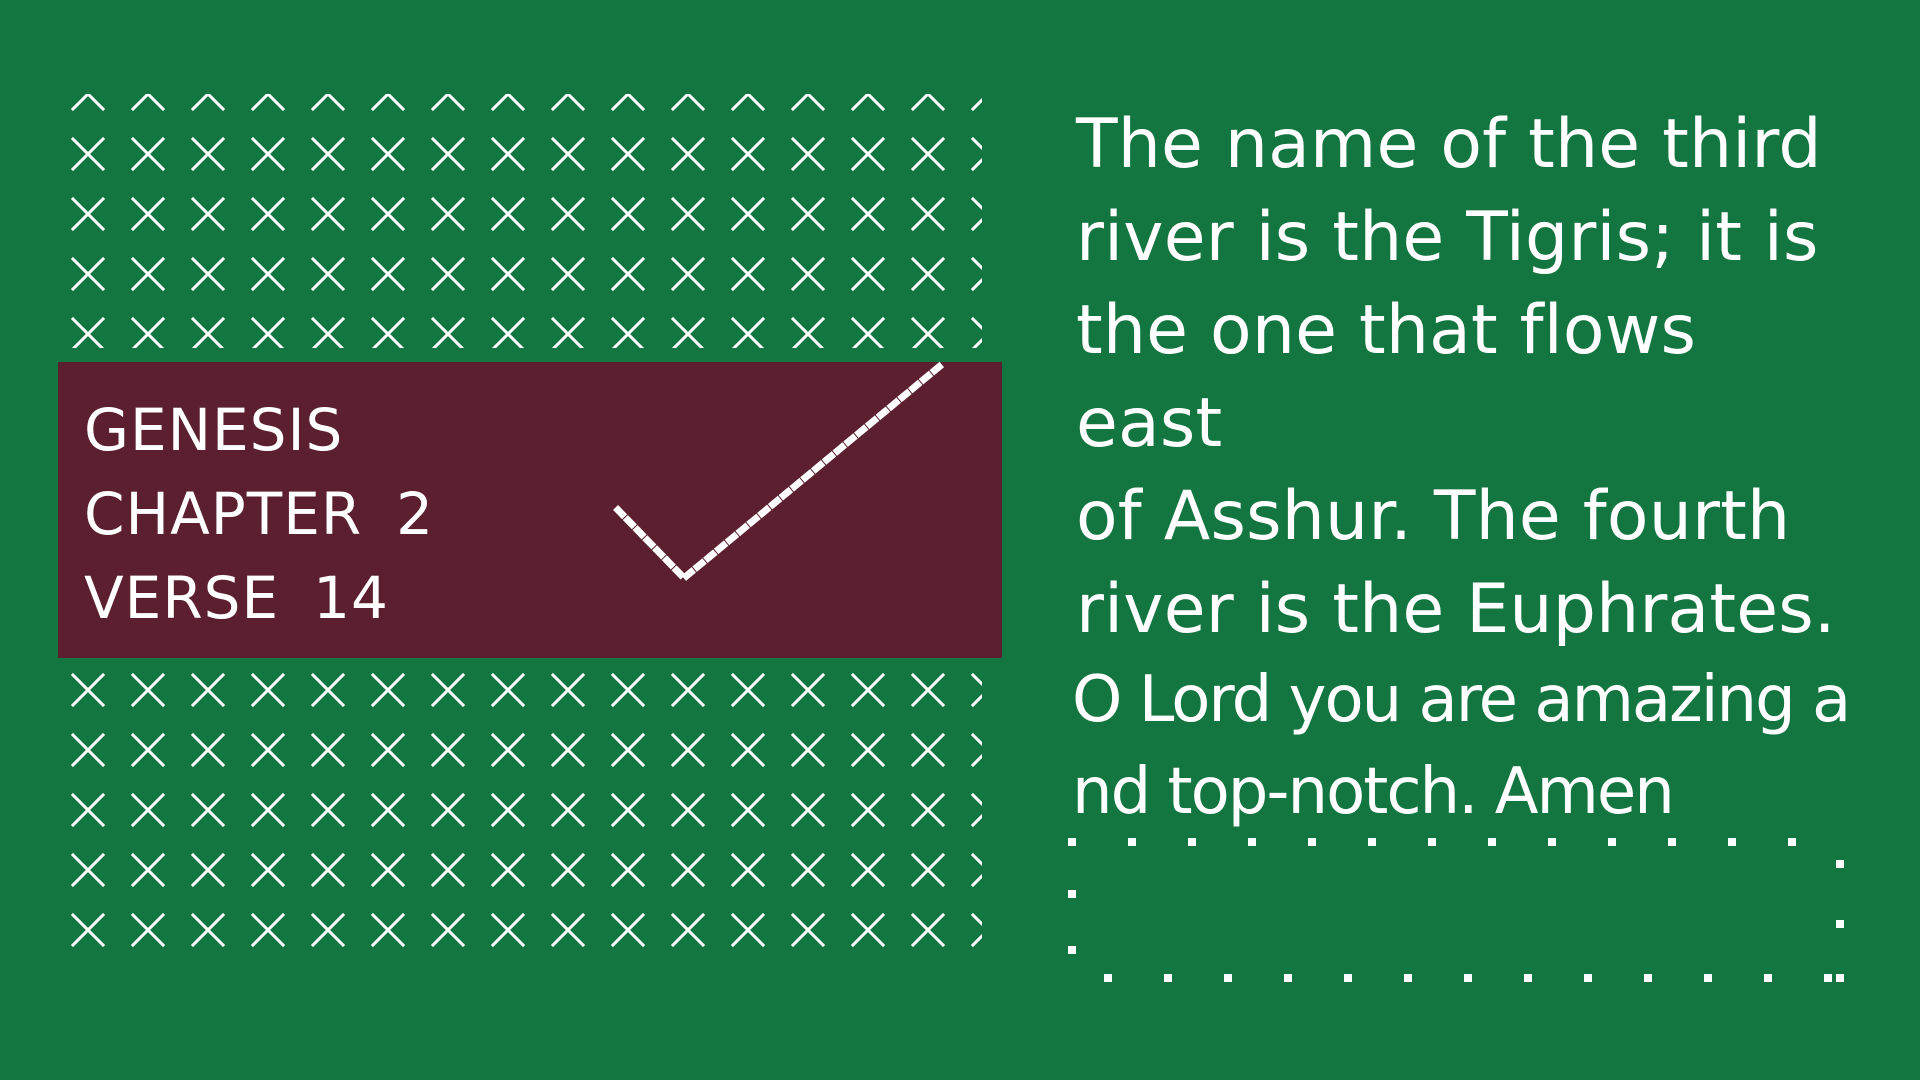 This screenshot has width=1920, height=1080. Describe the element at coordinates (415, 514) in the screenshot. I see `chapter-number: 2` at that location.